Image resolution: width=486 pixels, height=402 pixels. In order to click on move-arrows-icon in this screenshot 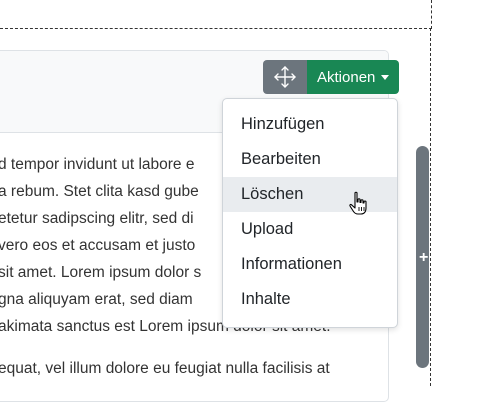, I will do `click(285, 77)`.